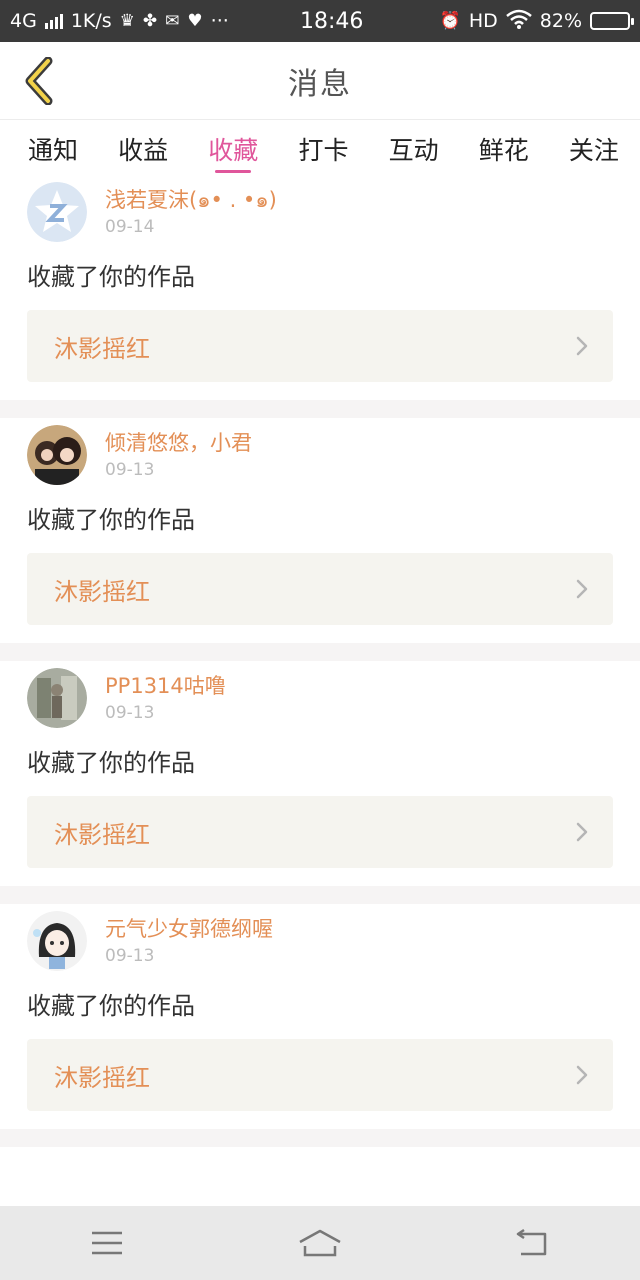 This screenshot has height=1280, width=640. I want to click on menu-icon, so click(106, 1243).